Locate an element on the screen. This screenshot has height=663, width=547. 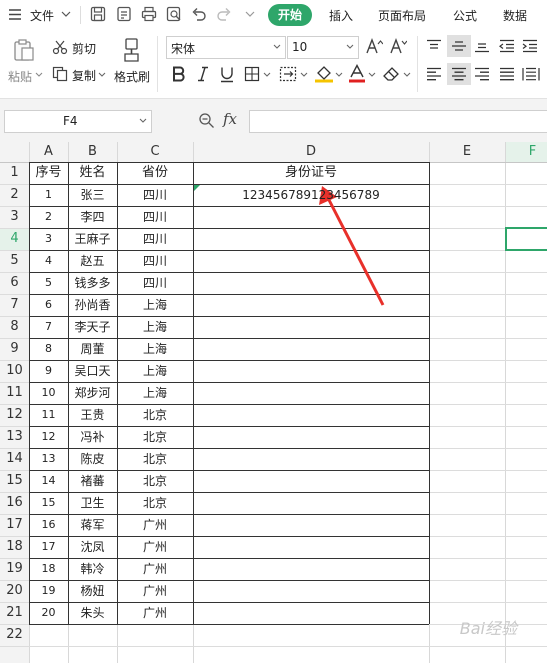
row-header: 18 is located at coordinates (14, 547).